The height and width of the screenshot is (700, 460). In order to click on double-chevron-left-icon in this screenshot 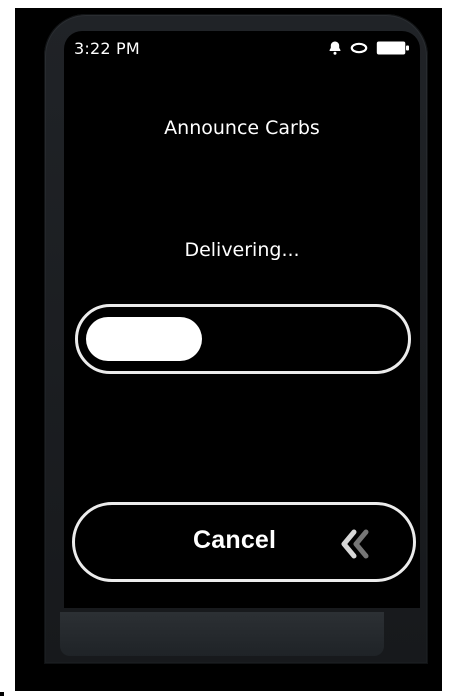, I will do `click(357, 544)`.